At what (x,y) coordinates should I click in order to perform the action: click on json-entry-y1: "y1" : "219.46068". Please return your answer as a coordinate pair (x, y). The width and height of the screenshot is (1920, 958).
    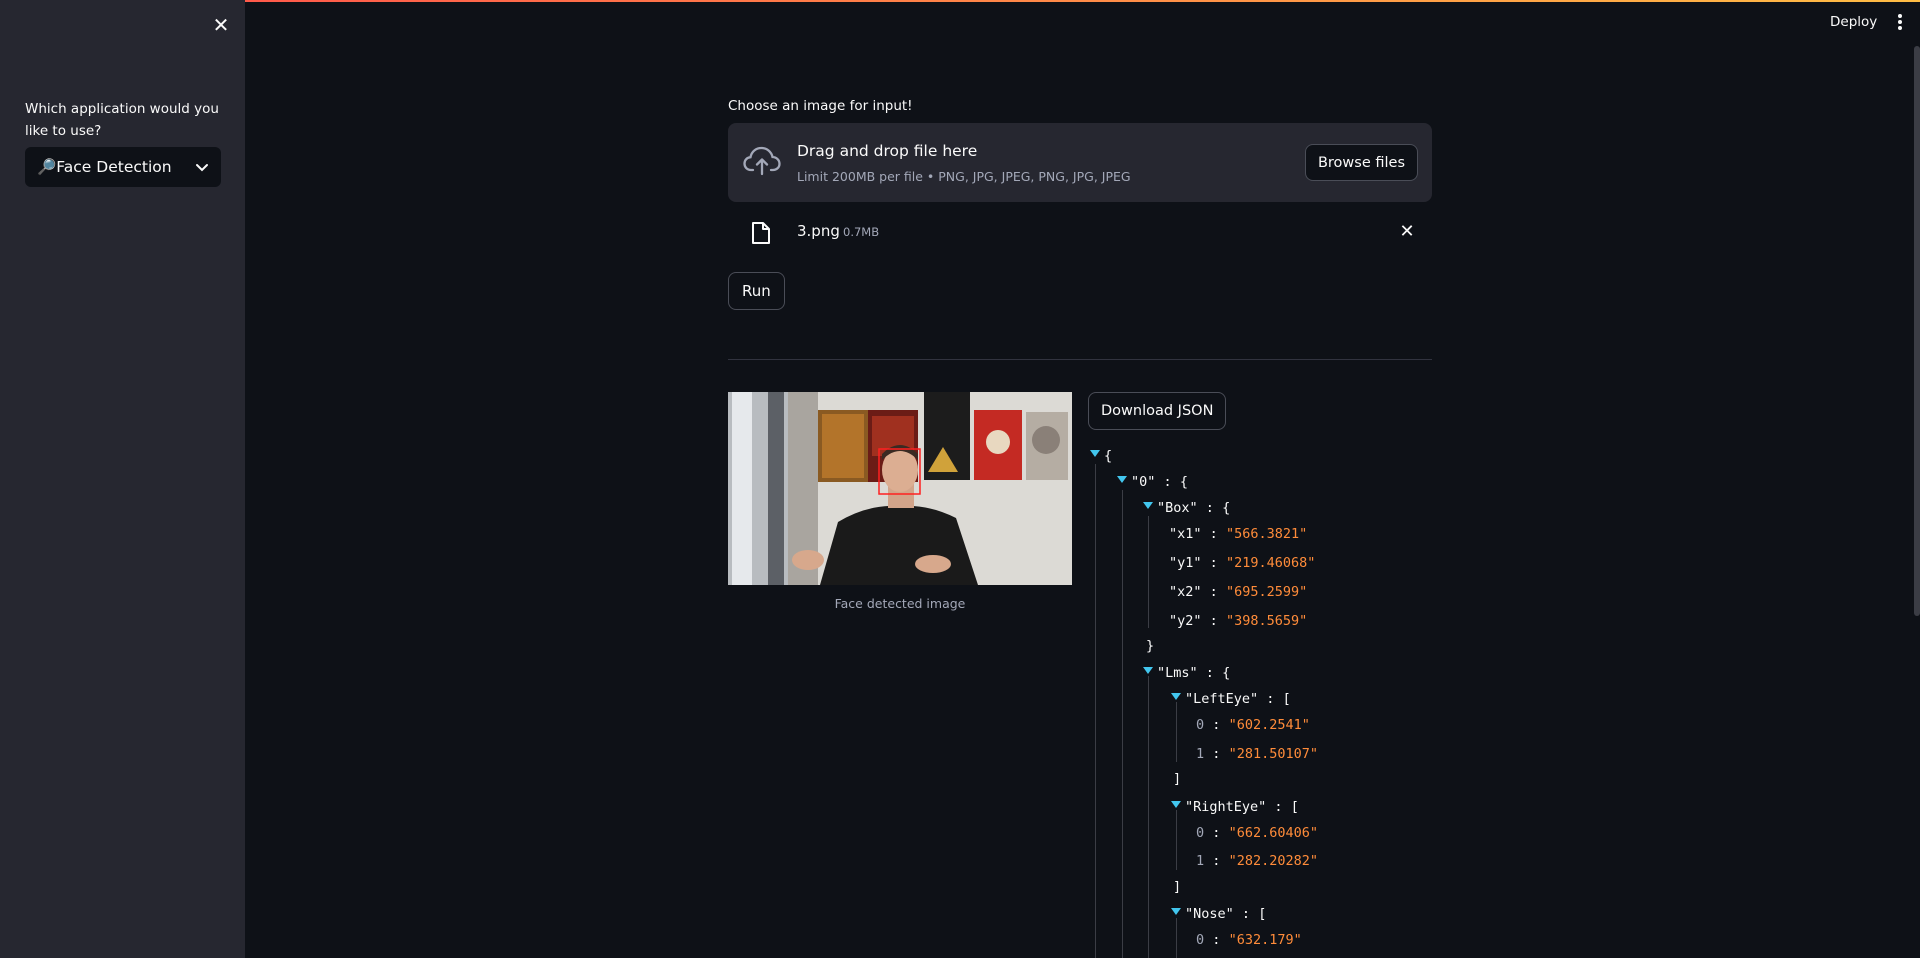
    Looking at the image, I should click on (1242, 563).